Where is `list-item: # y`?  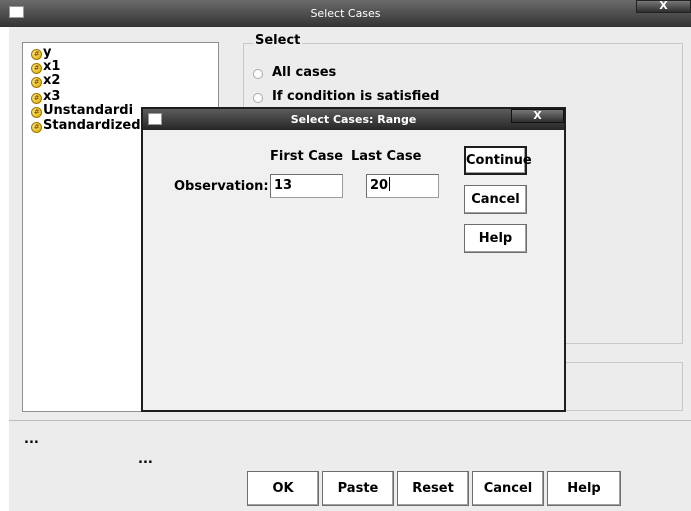 list-item: # y is located at coordinates (41, 52).